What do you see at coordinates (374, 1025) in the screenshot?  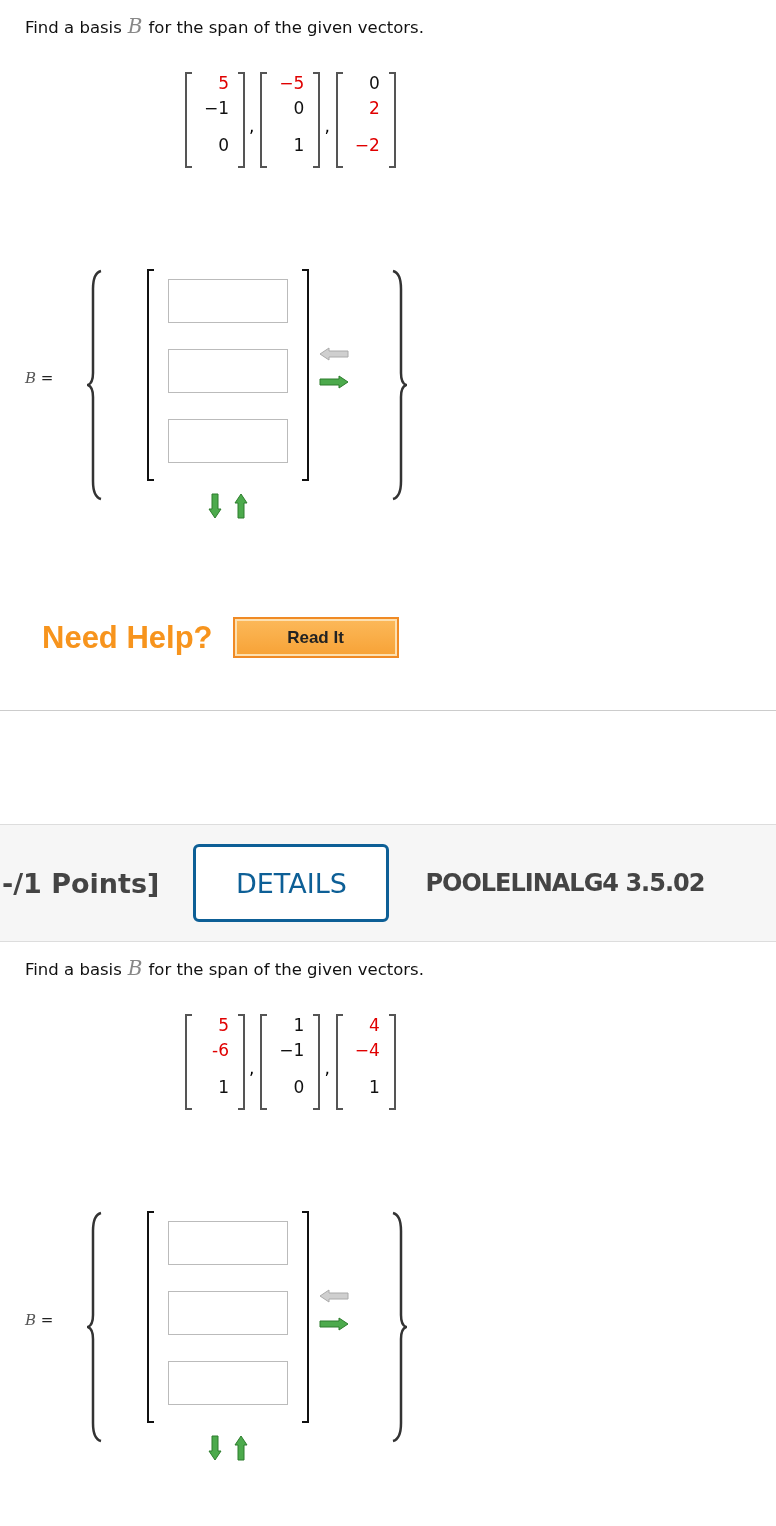 I see `vector-entry: 4` at bounding box center [374, 1025].